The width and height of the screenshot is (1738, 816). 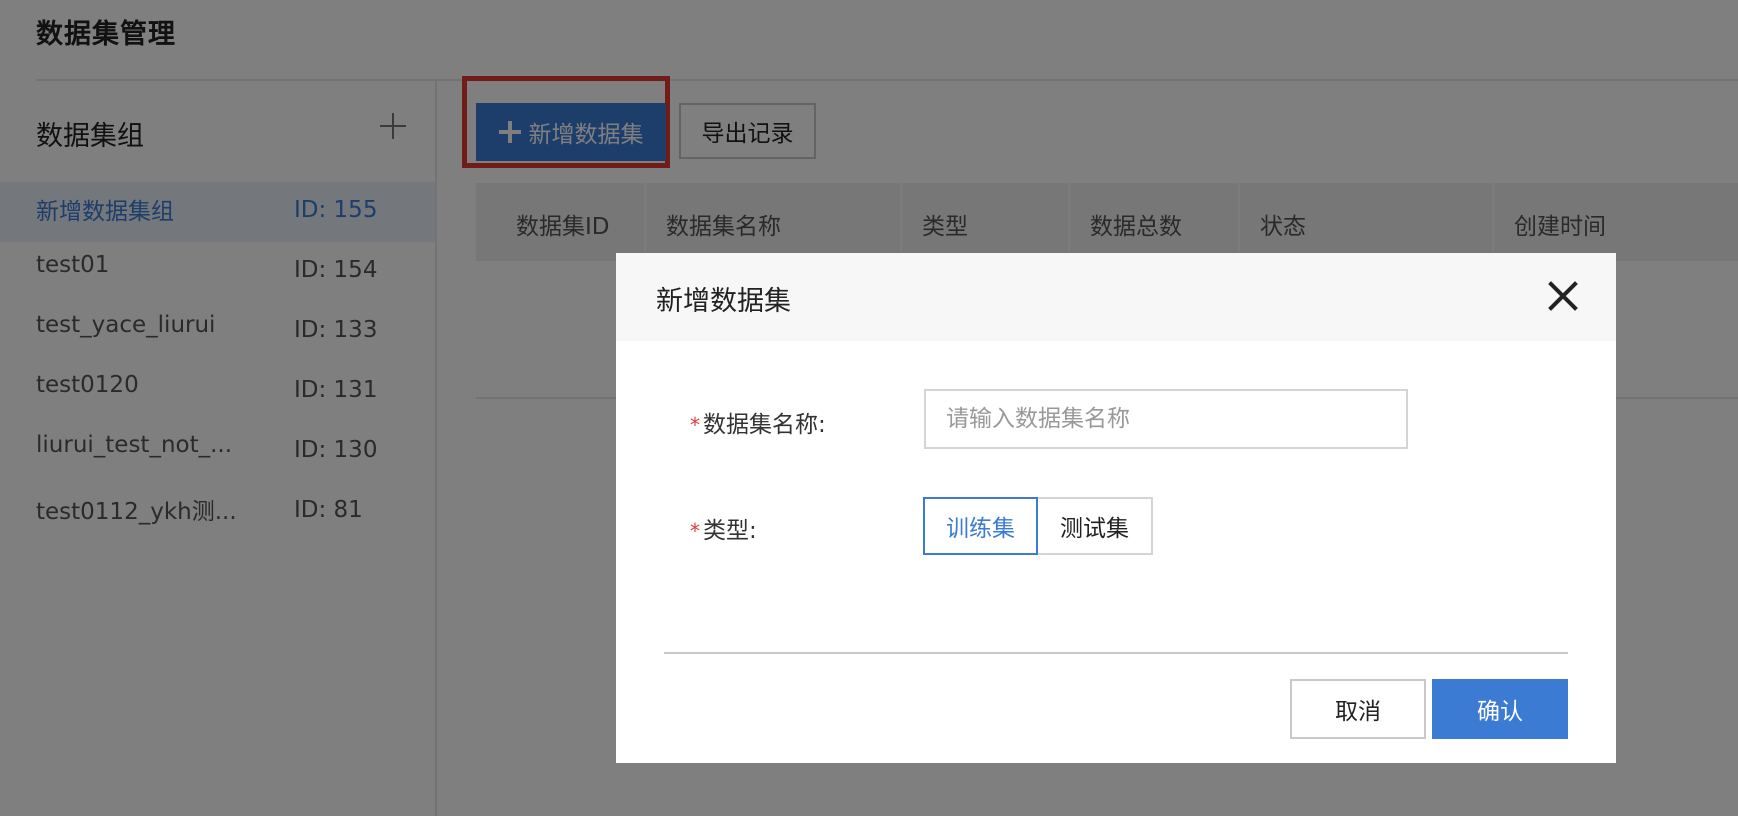 I want to click on dialog-divider, so click(x=1116, y=653).